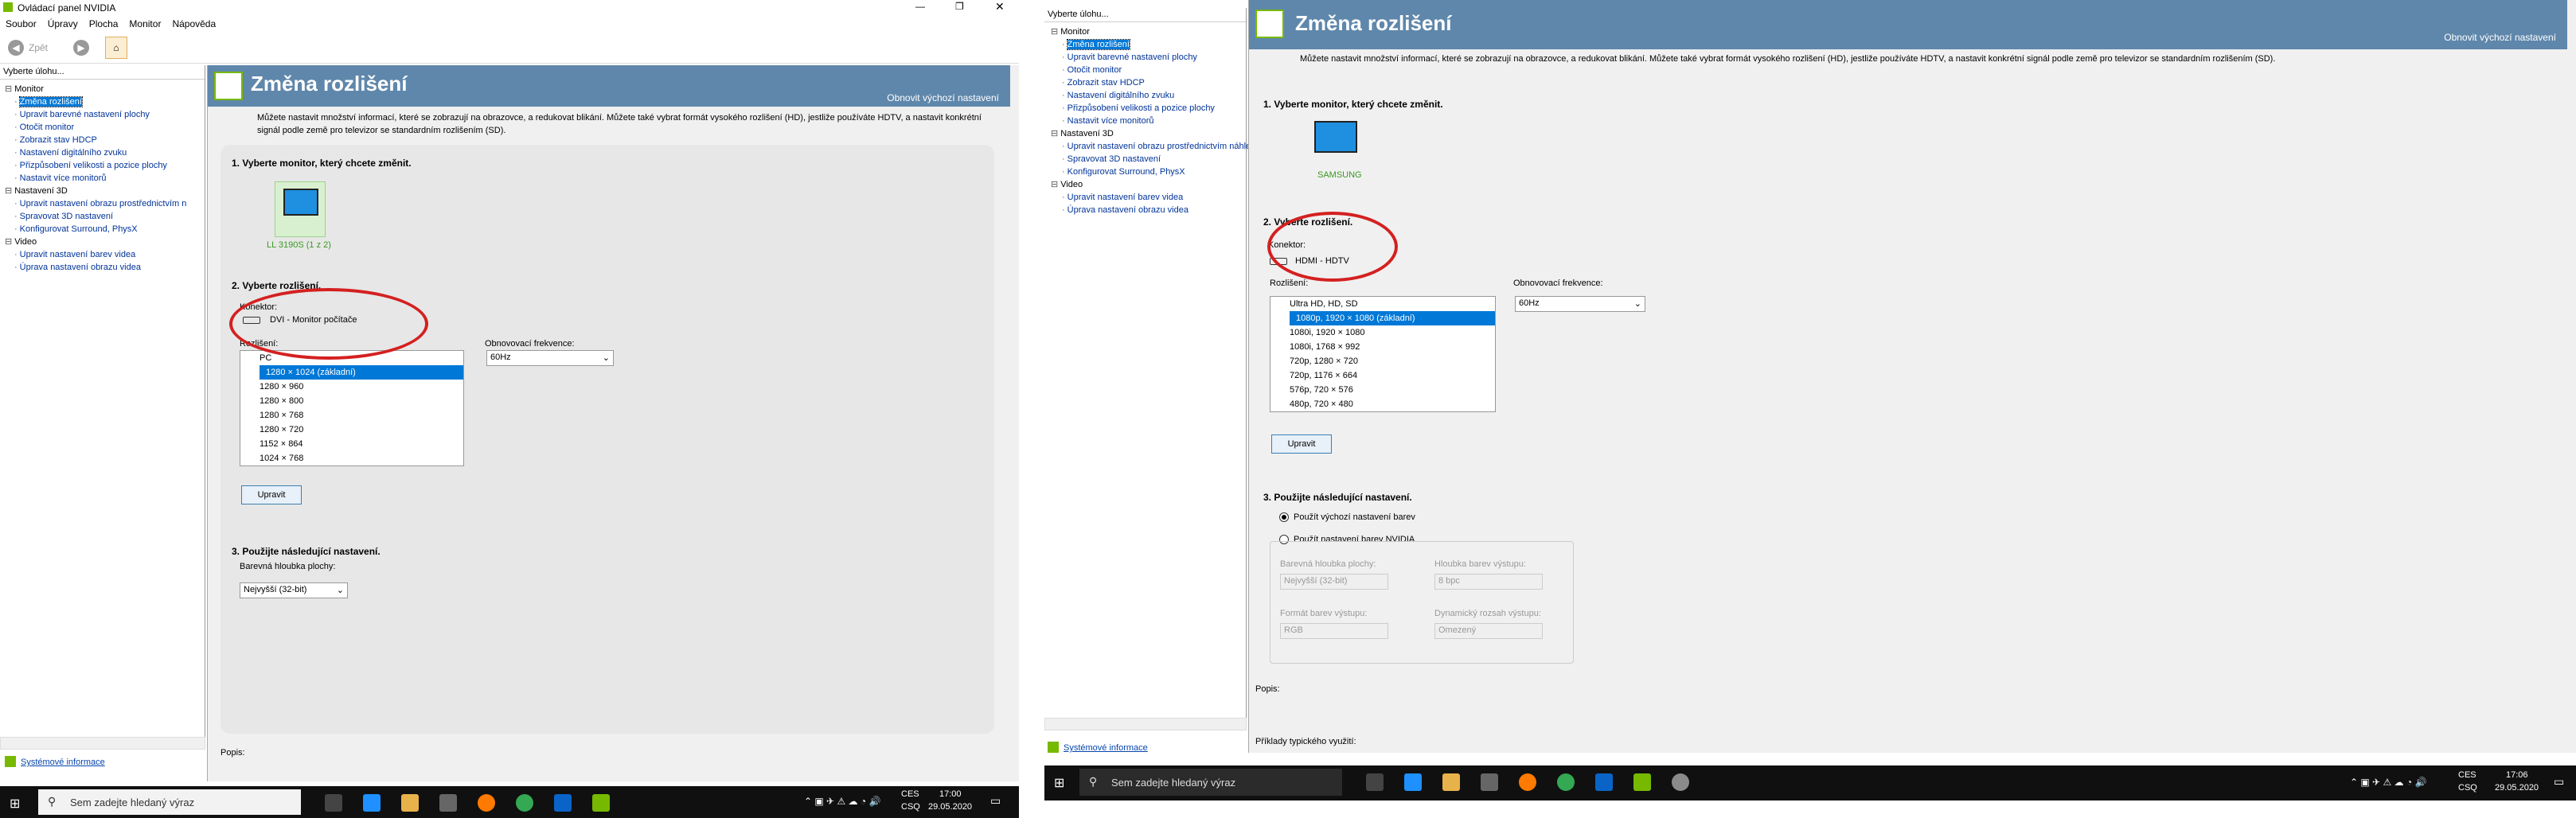  Describe the element at coordinates (15, 804) in the screenshot. I see `windows-start-icon: ⊞` at that location.